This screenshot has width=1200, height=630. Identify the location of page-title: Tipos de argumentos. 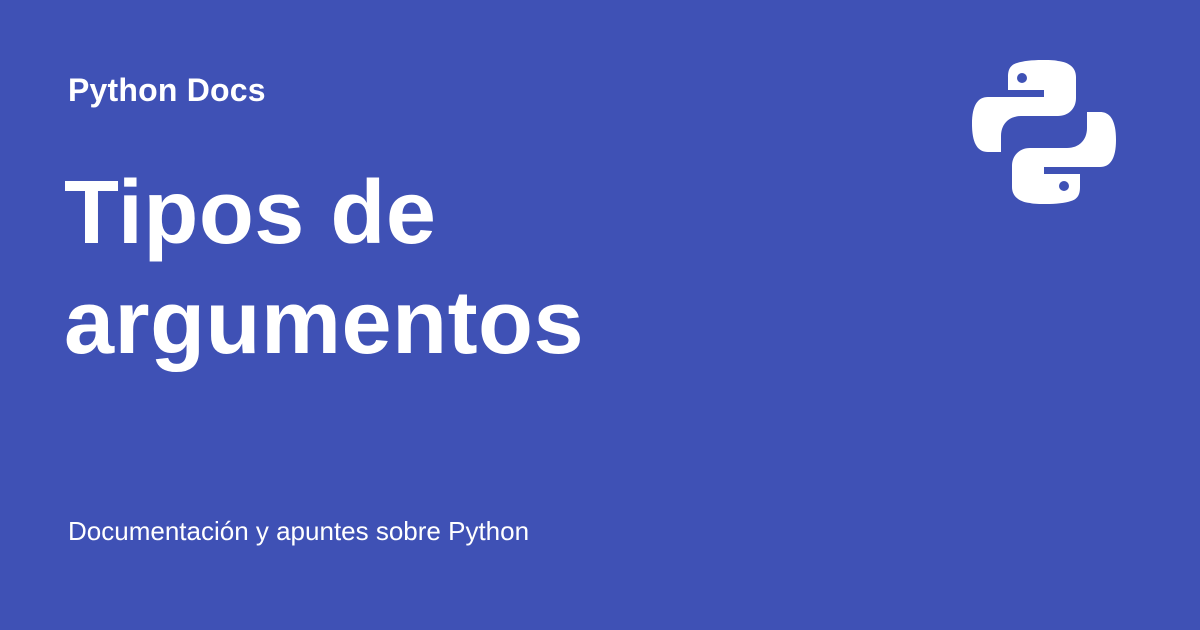
(324, 268).